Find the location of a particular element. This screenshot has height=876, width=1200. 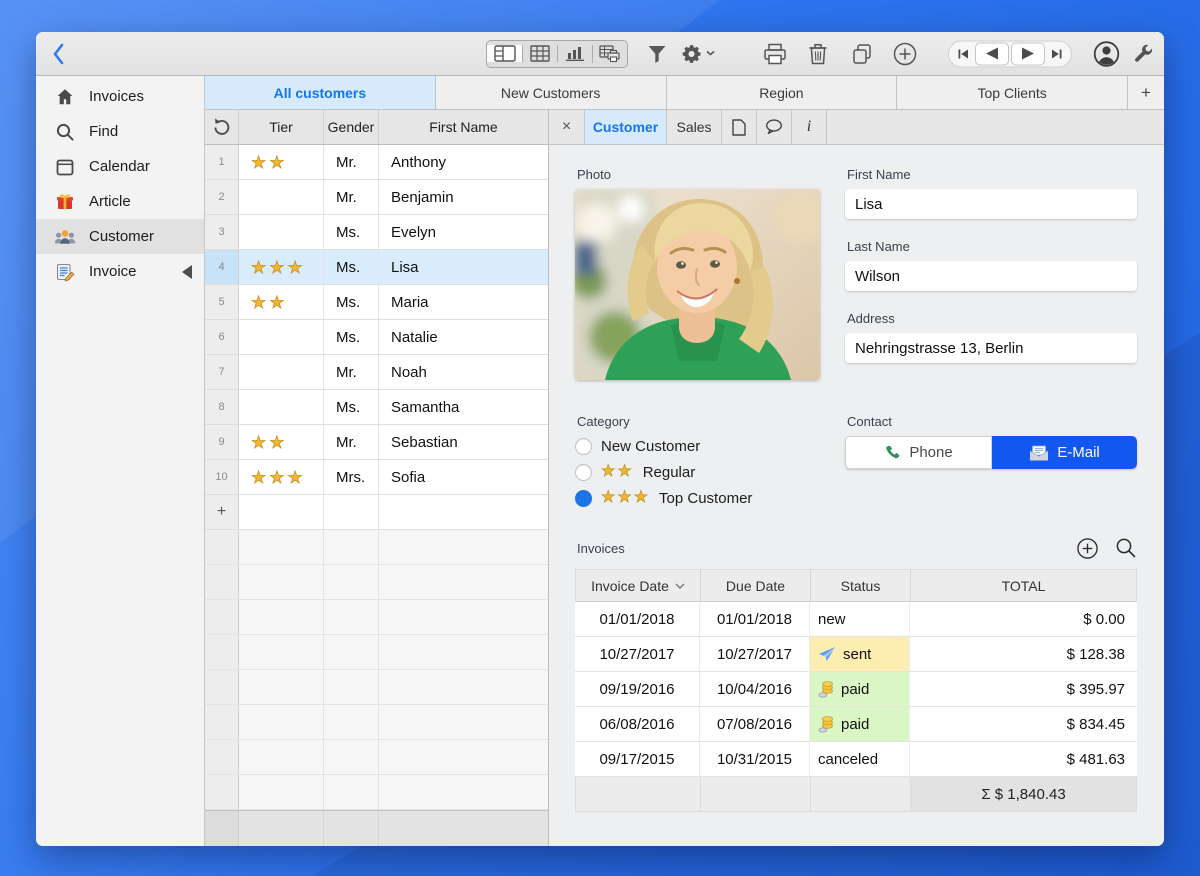

tools-button is located at coordinates (1143, 54).